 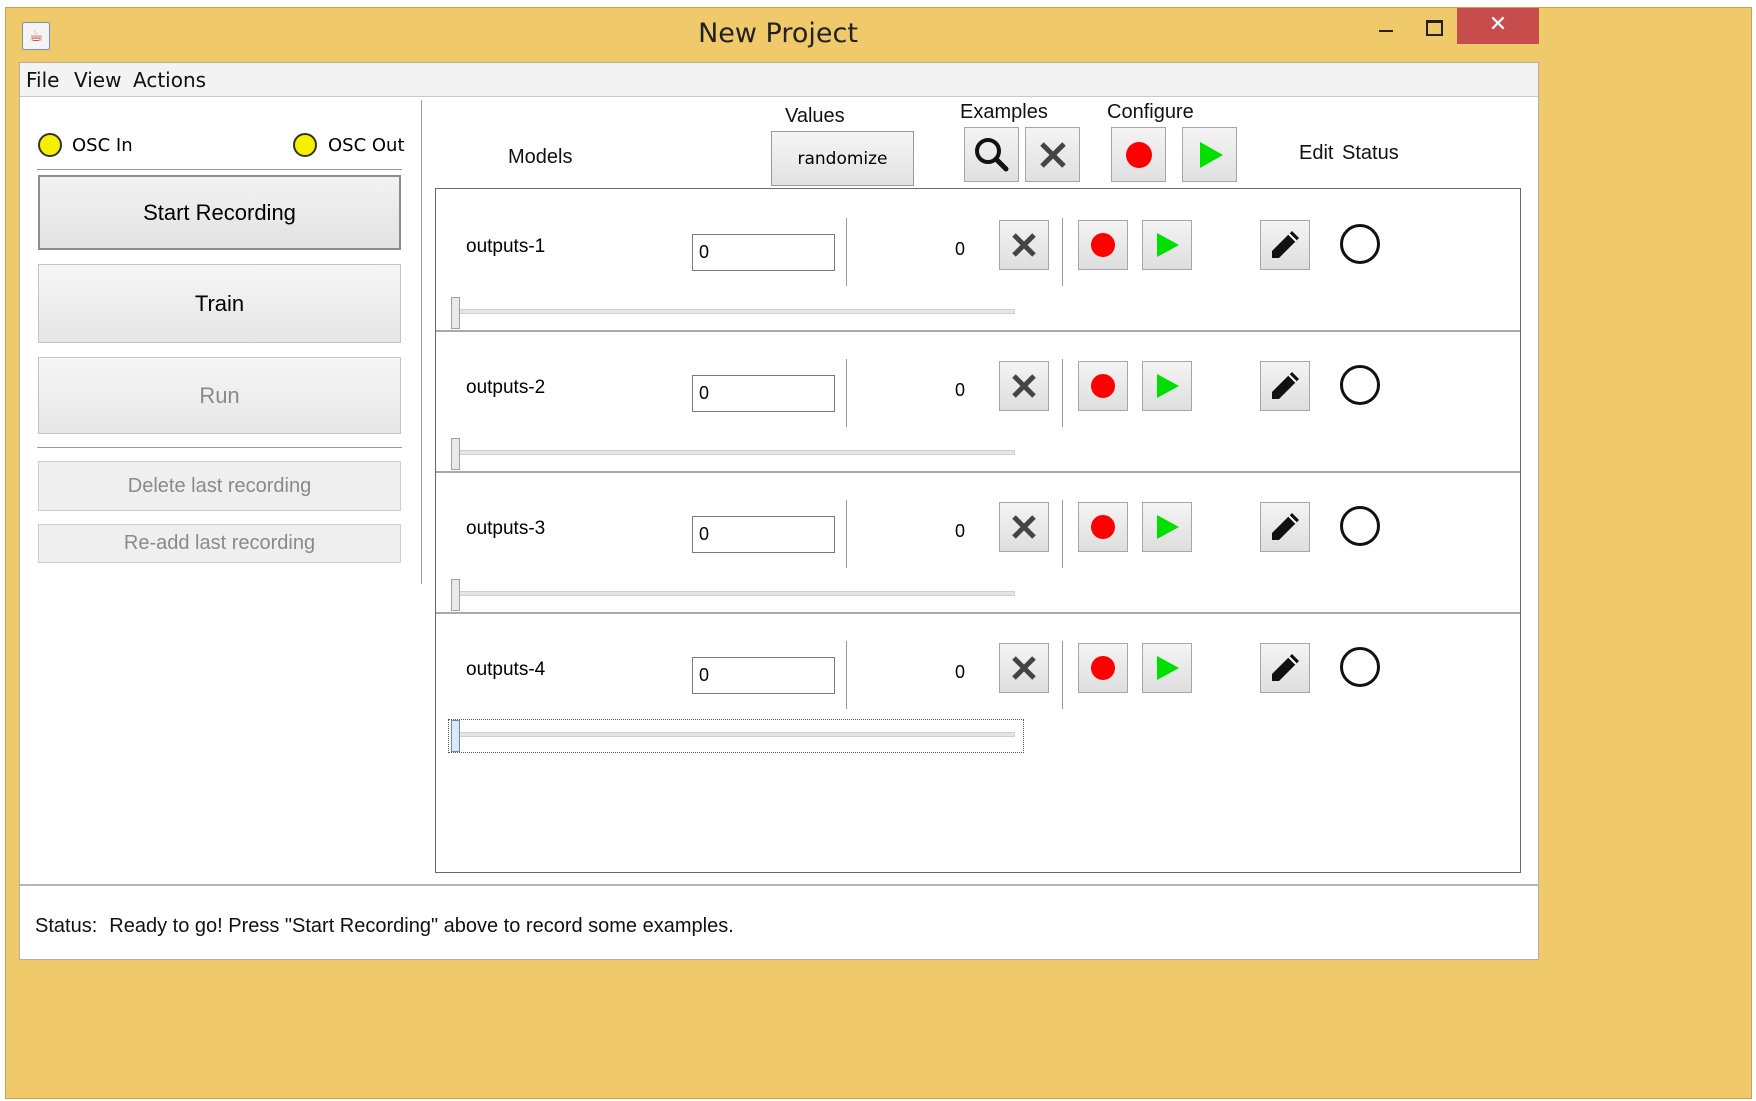 I want to click on search-icon, so click(x=991, y=154).